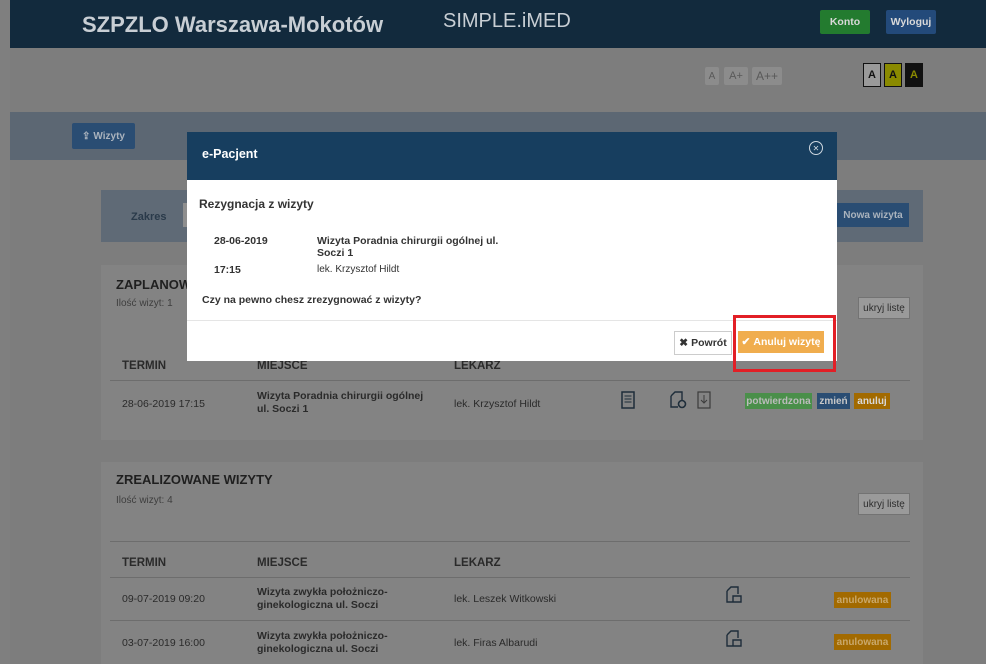 The height and width of the screenshot is (664, 986). Describe the element at coordinates (704, 400) in the screenshot. I see `download-icon` at that location.